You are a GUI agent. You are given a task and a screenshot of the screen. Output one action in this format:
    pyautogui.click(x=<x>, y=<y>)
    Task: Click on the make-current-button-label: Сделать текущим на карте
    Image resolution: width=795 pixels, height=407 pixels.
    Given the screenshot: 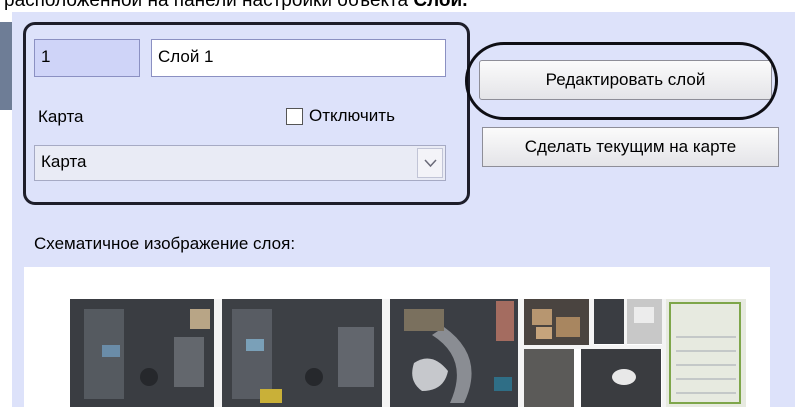 What is the action you would take?
    pyautogui.click(x=630, y=146)
    